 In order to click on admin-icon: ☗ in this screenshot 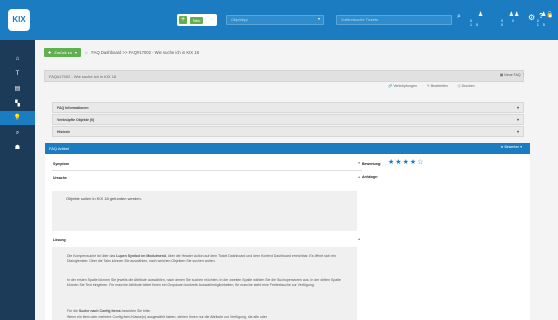, I will do `click(17, 148)`.